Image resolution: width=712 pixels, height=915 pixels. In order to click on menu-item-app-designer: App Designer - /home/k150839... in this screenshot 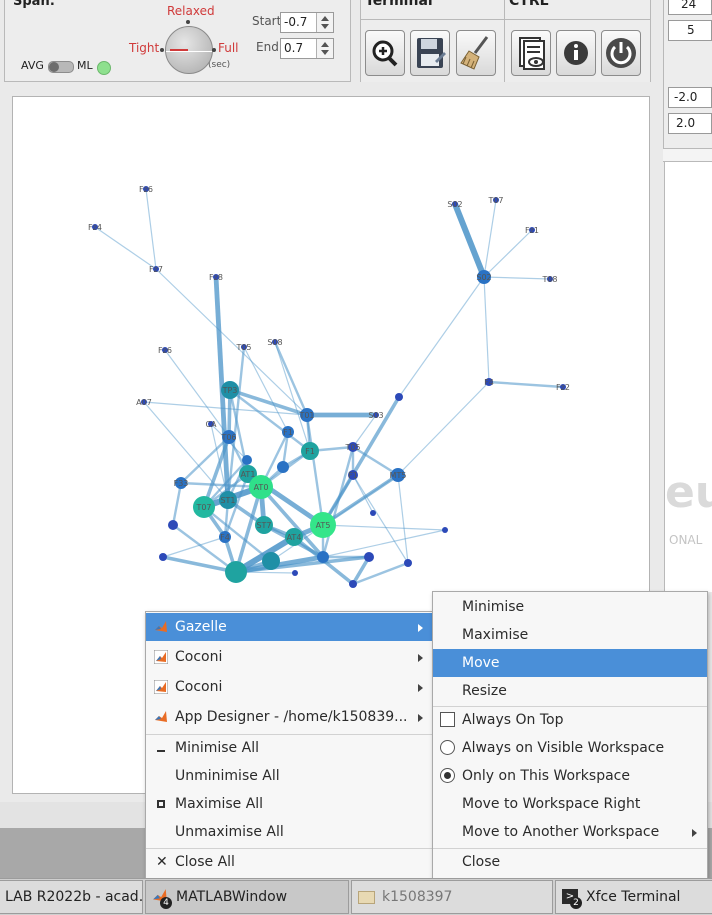, I will do `click(289, 717)`.